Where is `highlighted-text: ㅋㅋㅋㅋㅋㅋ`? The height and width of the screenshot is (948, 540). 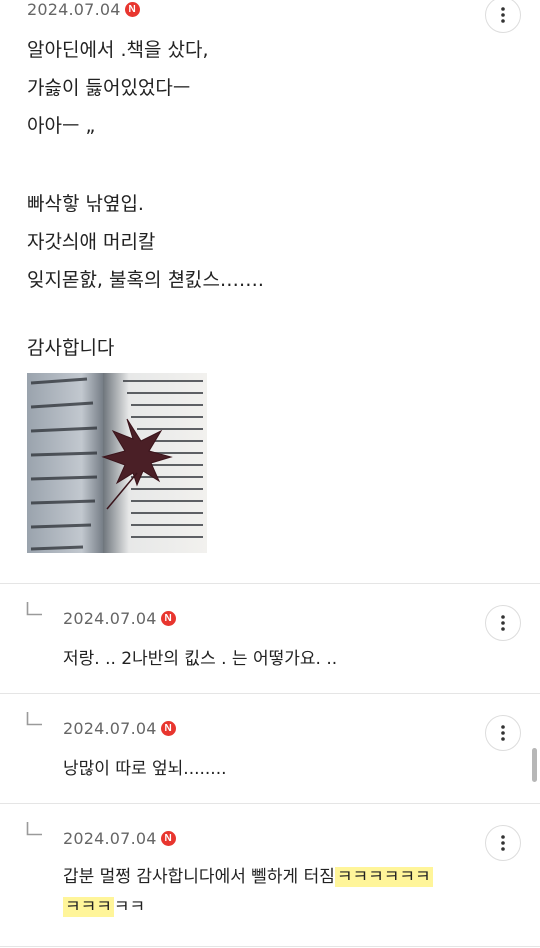
highlighted-text: ㅋㅋㅋㅋㅋㅋ is located at coordinates (383, 877).